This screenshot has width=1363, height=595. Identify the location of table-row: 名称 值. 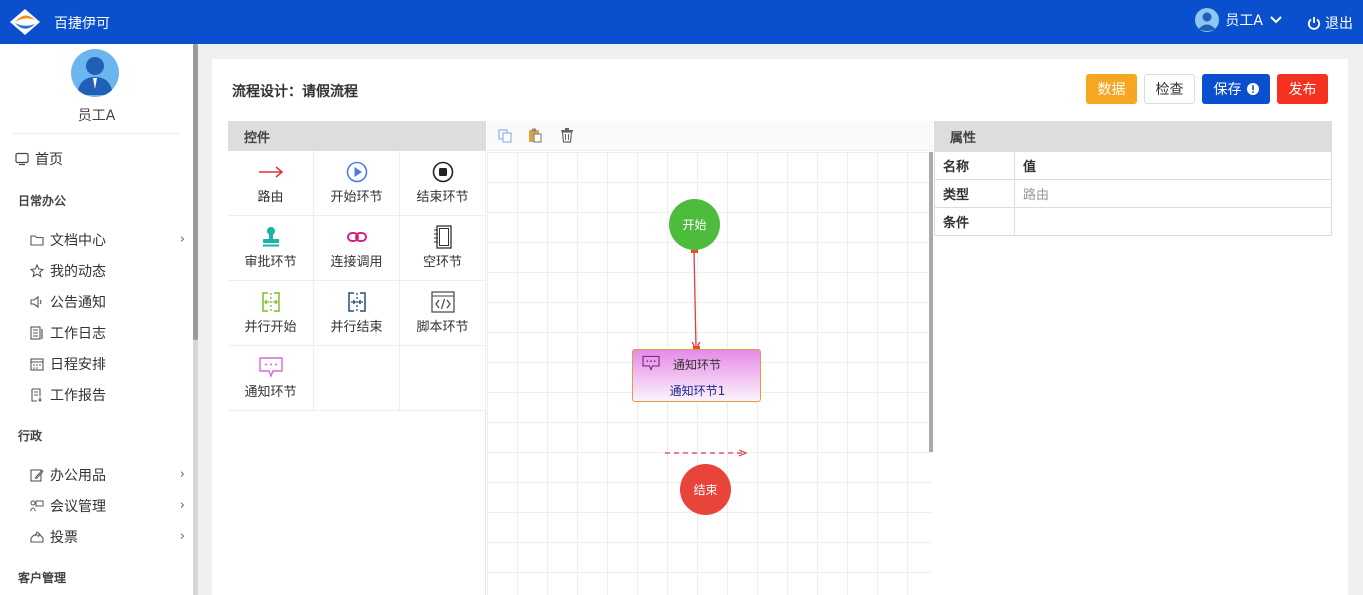
(1133, 165).